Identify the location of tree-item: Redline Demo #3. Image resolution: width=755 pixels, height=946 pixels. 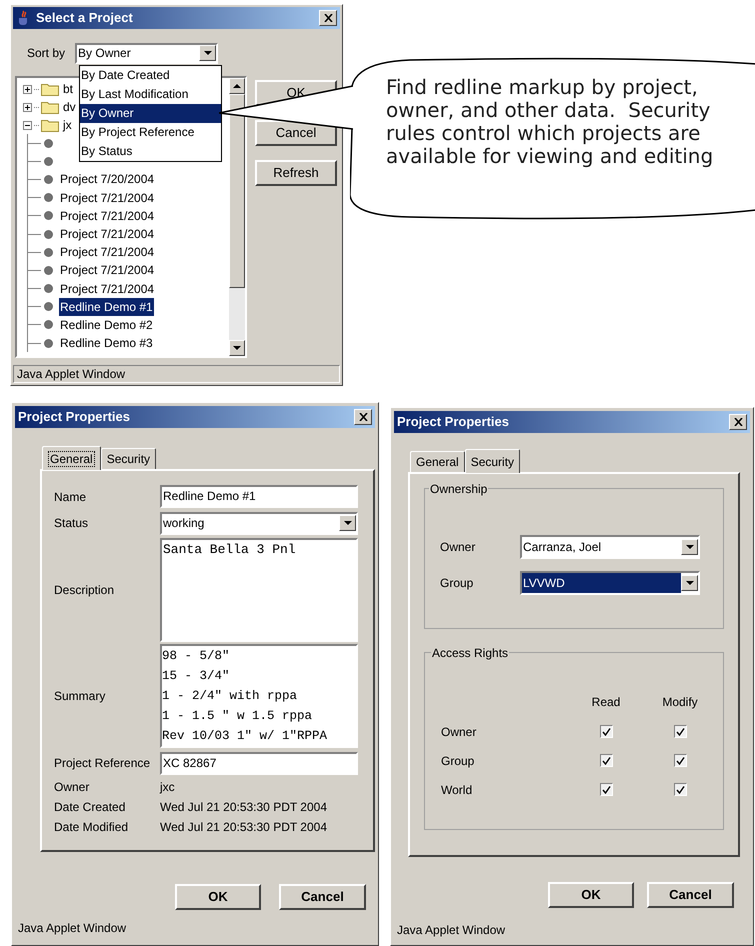
(106, 343).